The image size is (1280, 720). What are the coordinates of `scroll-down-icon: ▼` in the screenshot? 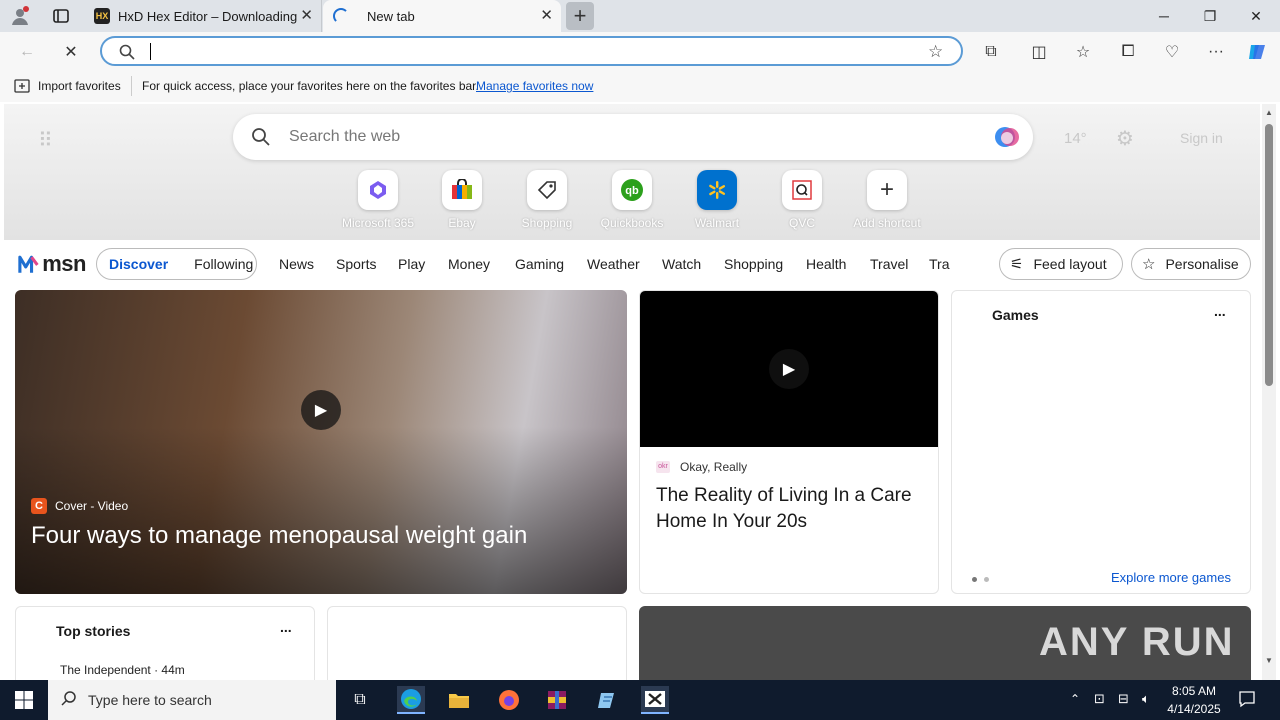 It's located at (1269, 660).